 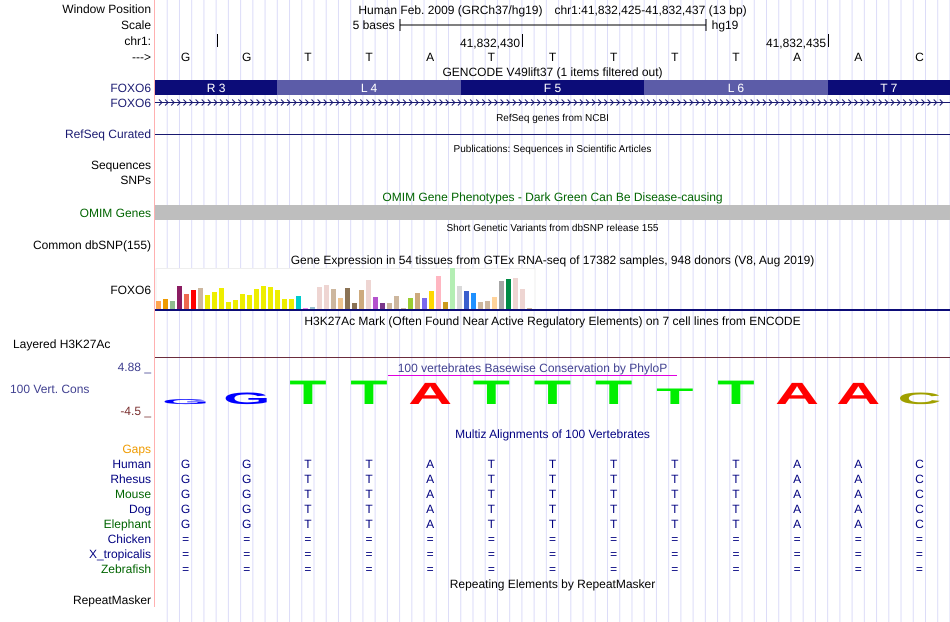 I want to click on species-label: Dog, so click(x=139, y=508).